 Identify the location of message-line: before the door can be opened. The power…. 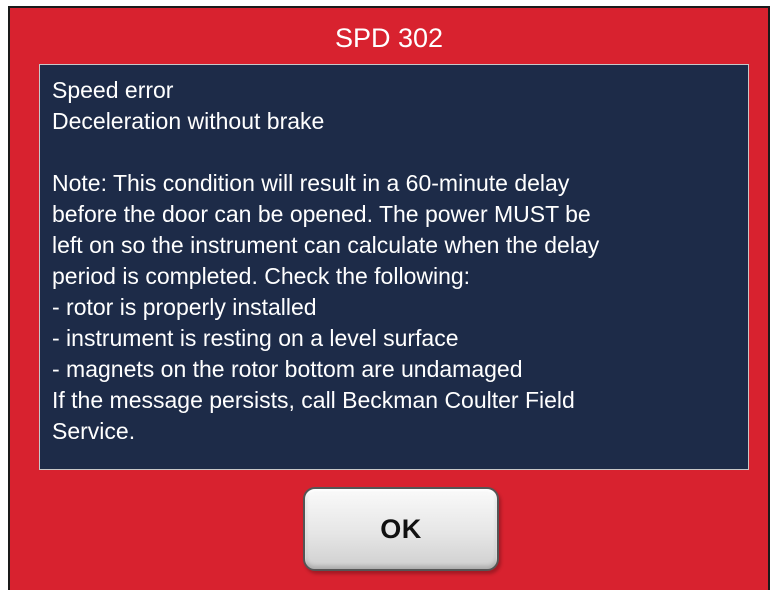
(321, 214).